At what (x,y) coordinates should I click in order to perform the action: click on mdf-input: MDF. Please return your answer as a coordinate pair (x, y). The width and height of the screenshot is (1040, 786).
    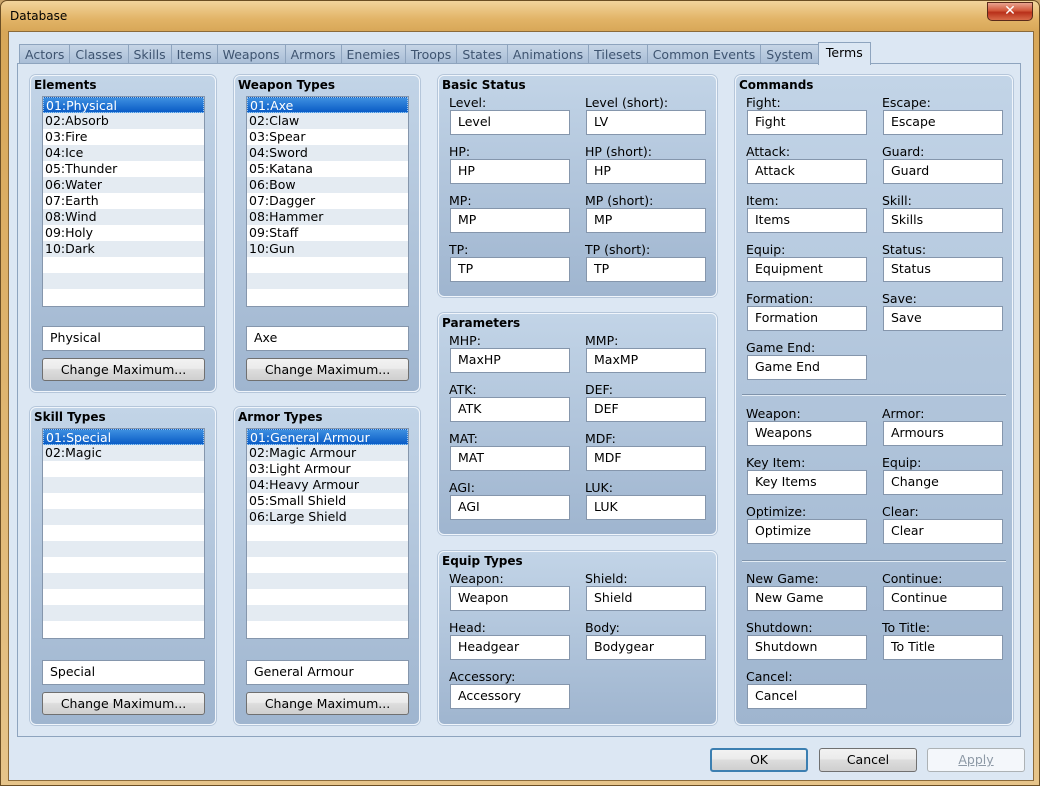
    Looking at the image, I should click on (646, 458).